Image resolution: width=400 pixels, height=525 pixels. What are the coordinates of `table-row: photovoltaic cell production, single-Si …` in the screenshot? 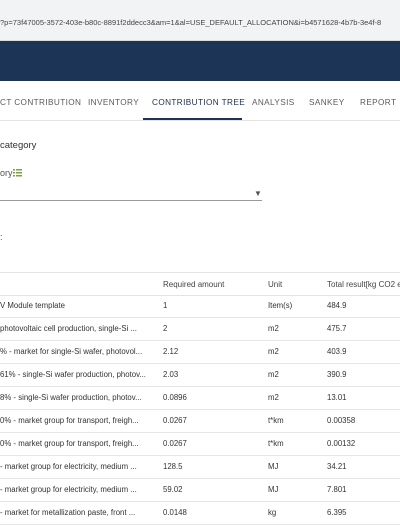 It's located at (200, 329).